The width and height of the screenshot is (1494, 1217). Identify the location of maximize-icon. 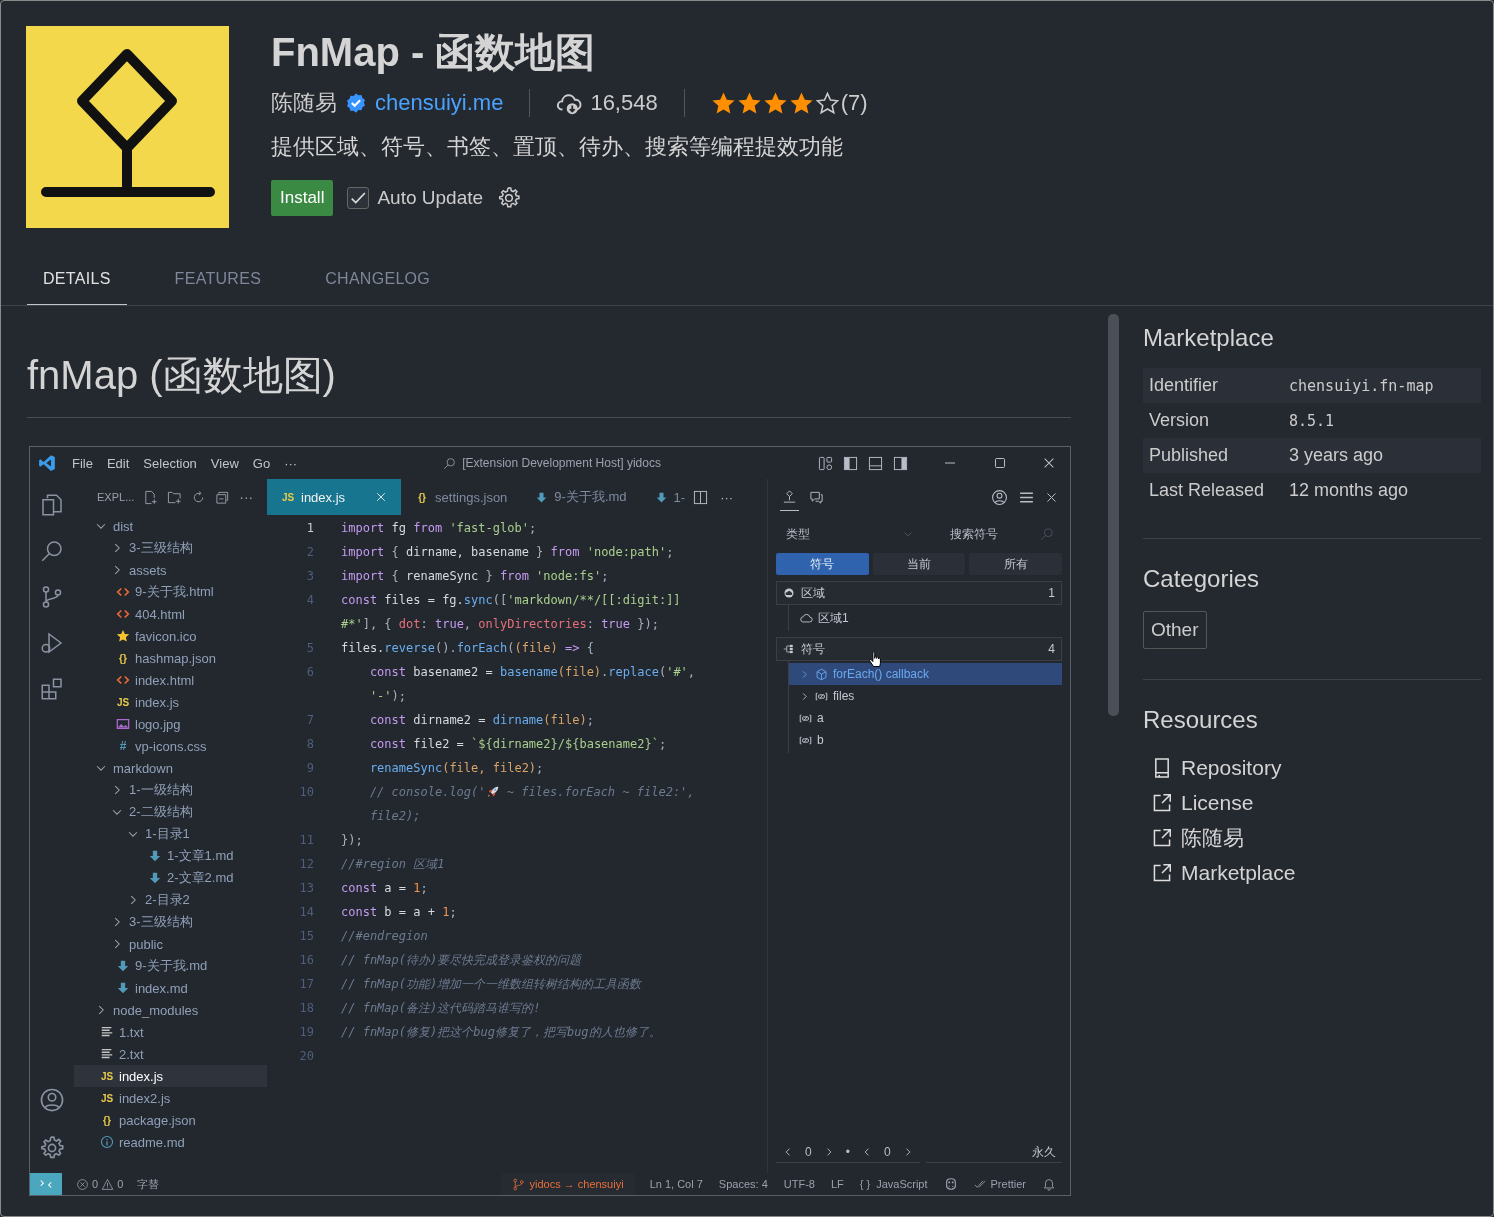
(1000, 463).